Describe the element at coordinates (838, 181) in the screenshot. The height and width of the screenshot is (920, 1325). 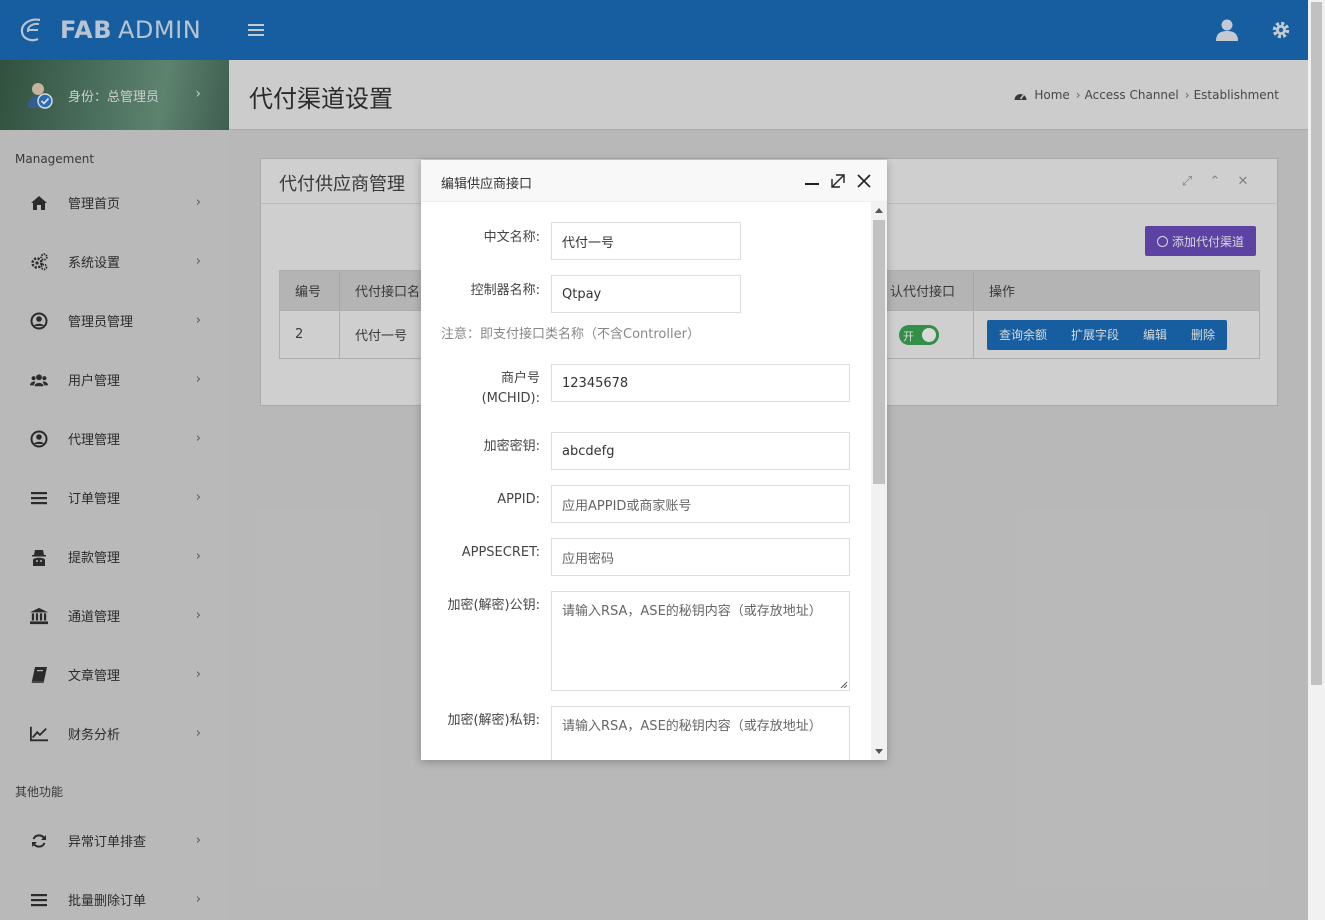
I see `maximize-icon` at that location.